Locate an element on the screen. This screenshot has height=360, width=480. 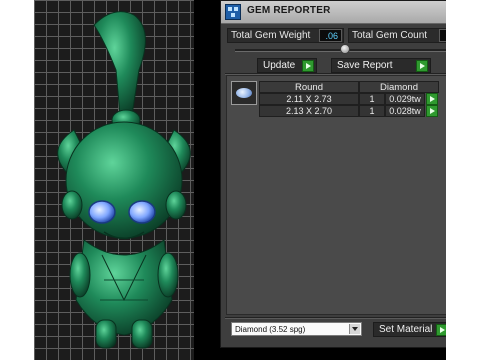
total-gem-weight-value: .06 is located at coordinates (330, 35).